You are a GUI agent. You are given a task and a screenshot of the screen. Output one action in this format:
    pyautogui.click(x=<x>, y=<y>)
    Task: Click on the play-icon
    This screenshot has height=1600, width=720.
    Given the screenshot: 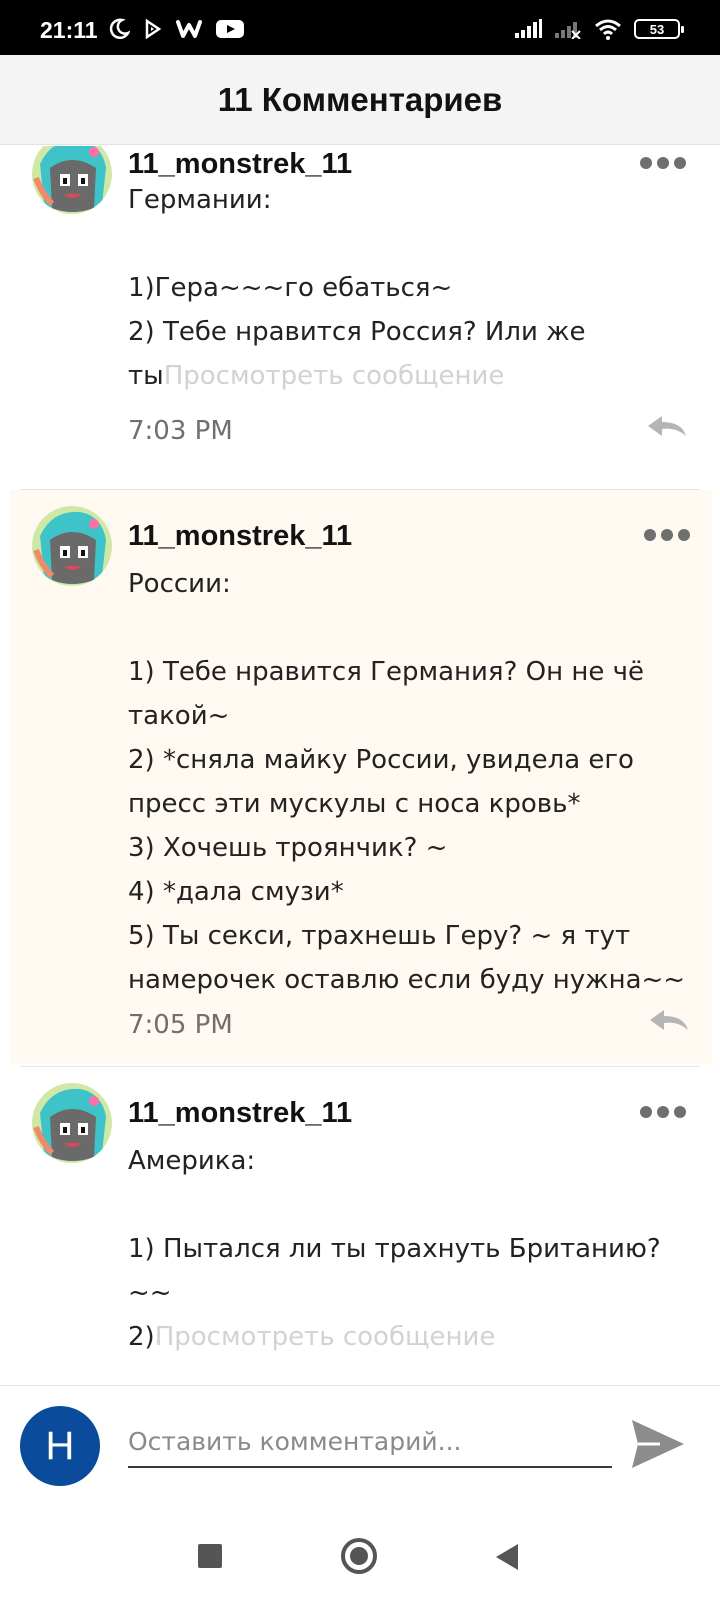 What is the action you would take?
    pyautogui.click(x=153, y=29)
    